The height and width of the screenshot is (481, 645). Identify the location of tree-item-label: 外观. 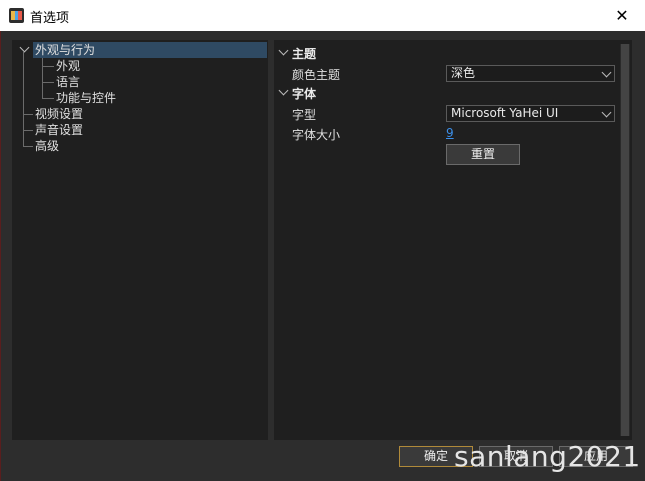
(68, 66).